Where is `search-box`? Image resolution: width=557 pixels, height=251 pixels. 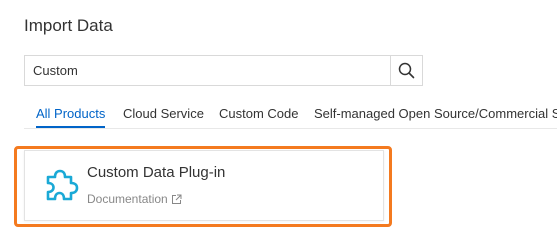 search-box is located at coordinates (223, 70).